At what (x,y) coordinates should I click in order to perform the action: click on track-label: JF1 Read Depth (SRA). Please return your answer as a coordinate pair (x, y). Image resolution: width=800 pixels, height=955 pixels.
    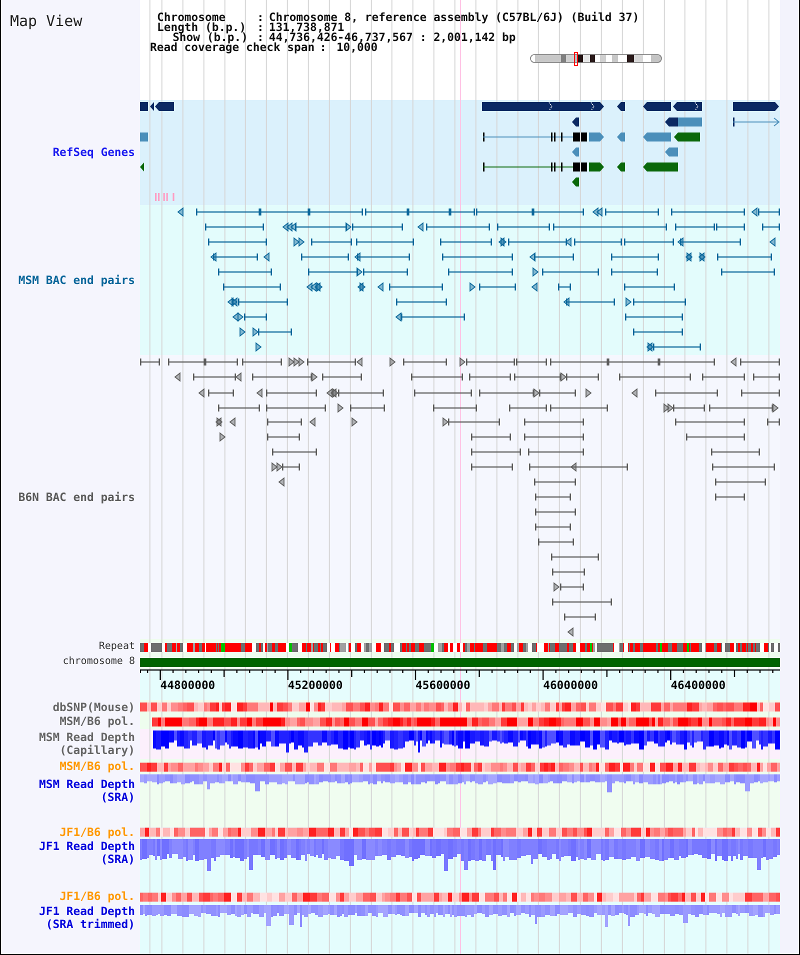
    Looking at the image, I should click on (86, 853).